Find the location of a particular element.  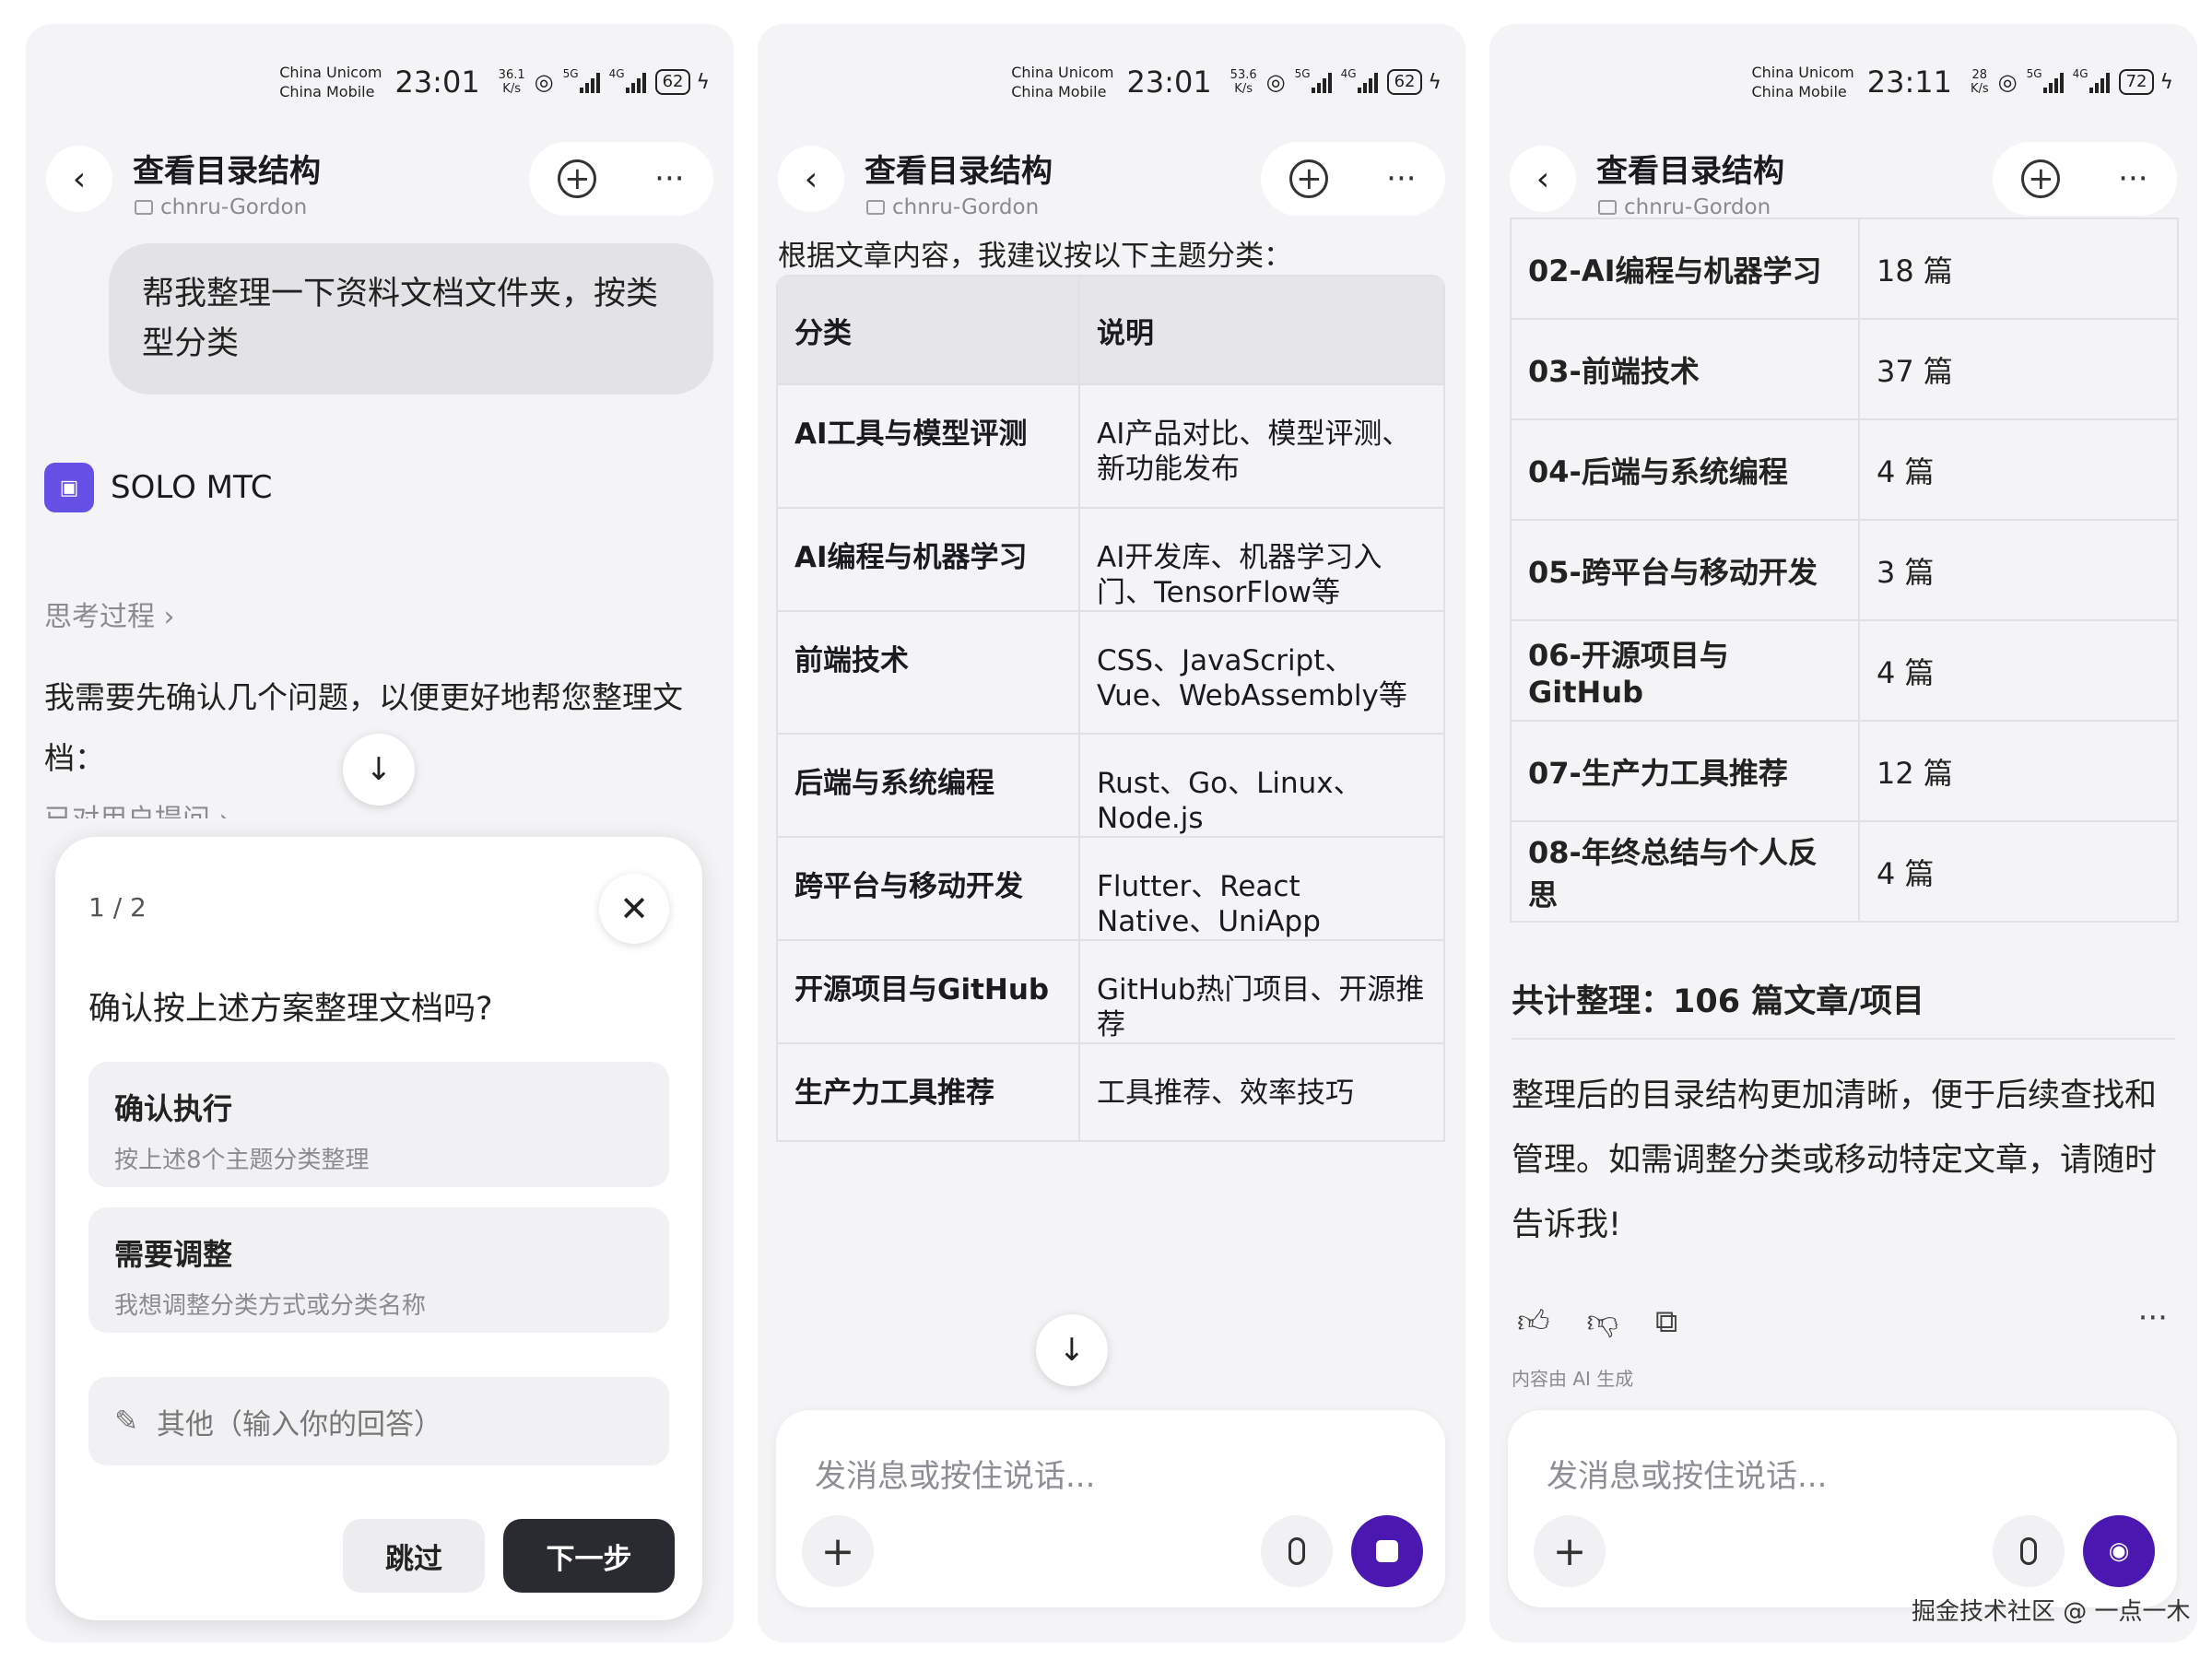

net-speed: 36.1 is located at coordinates (511, 75).